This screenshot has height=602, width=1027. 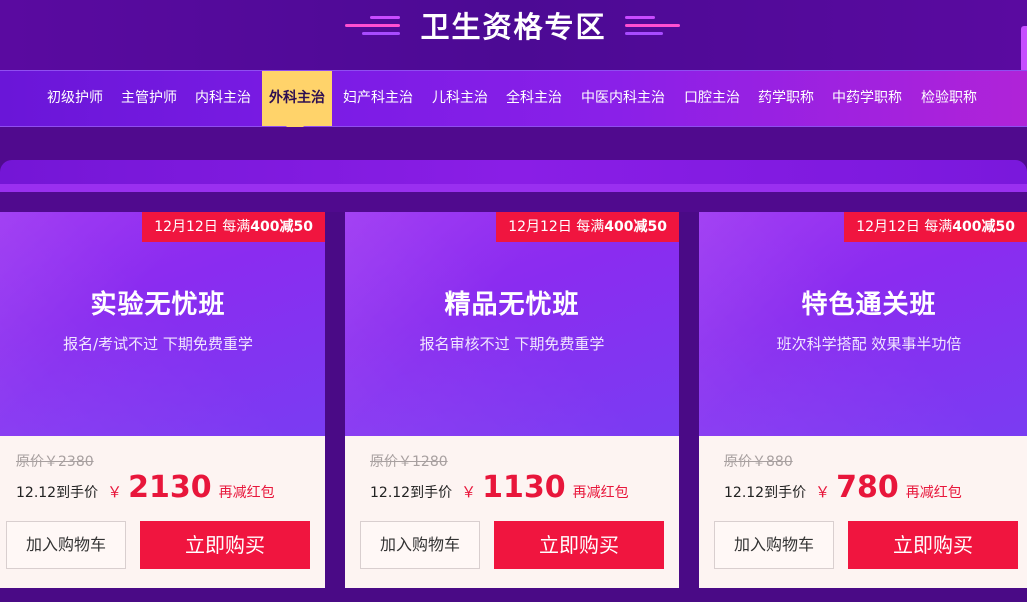 I want to click on page-header: 卫生资格专区, so click(x=513, y=38).